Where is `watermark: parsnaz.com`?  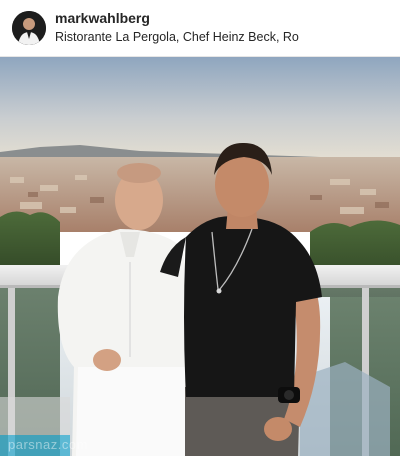
watermark: parsnaz.com is located at coordinates (48, 444).